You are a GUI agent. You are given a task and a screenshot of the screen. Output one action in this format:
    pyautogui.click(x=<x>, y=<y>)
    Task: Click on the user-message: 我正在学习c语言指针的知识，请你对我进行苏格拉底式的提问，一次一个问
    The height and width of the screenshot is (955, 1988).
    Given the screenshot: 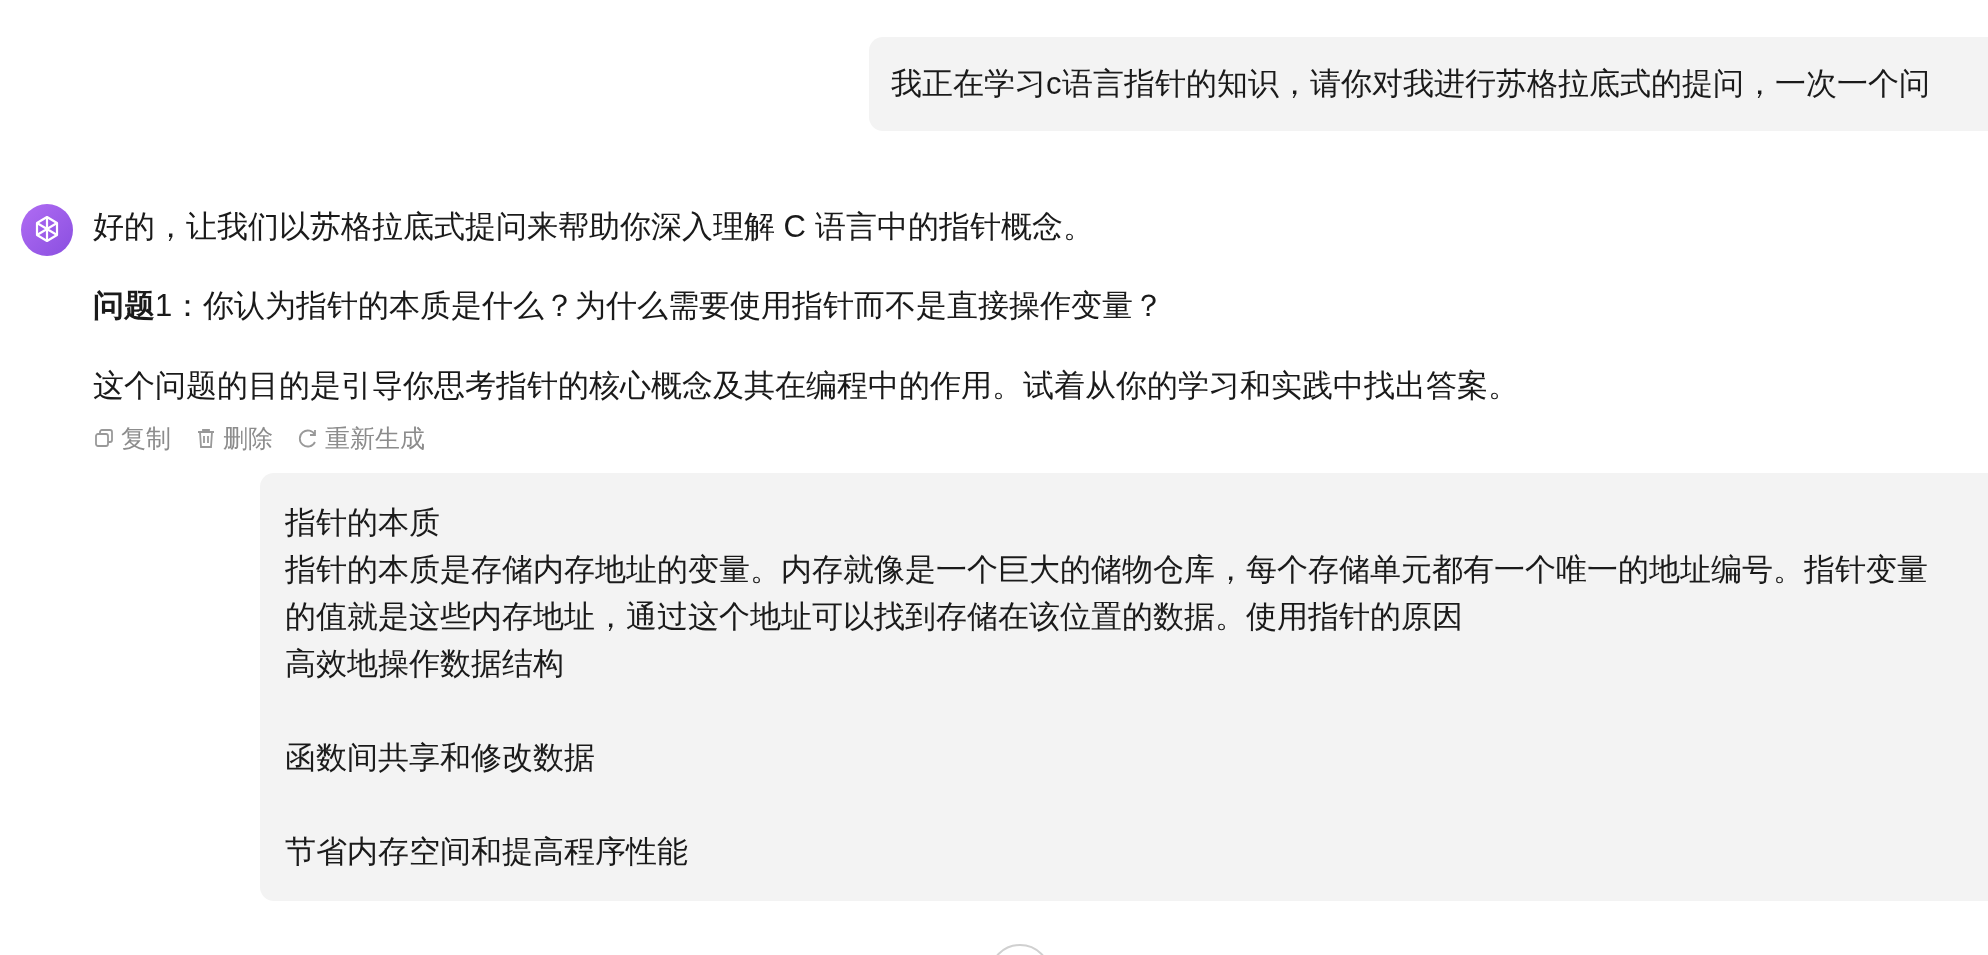 What is the action you would take?
    pyautogui.click(x=1428, y=84)
    